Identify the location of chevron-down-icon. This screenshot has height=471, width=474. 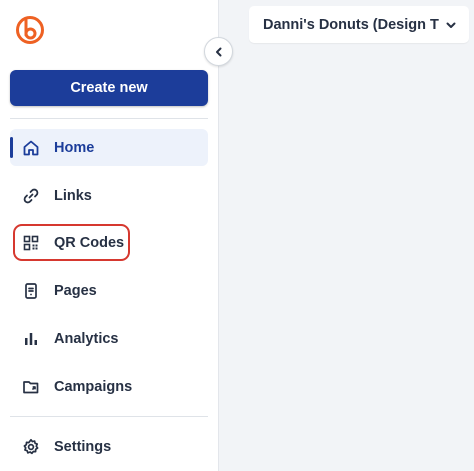
(451, 25).